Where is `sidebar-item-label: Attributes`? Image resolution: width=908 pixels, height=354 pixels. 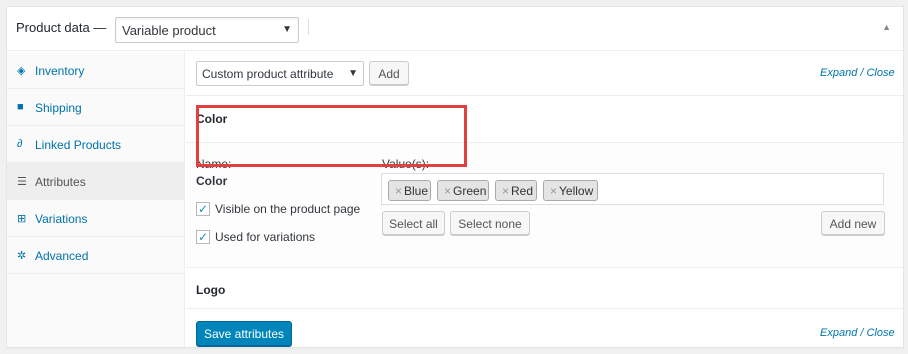 sidebar-item-label: Attributes is located at coordinates (60, 182).